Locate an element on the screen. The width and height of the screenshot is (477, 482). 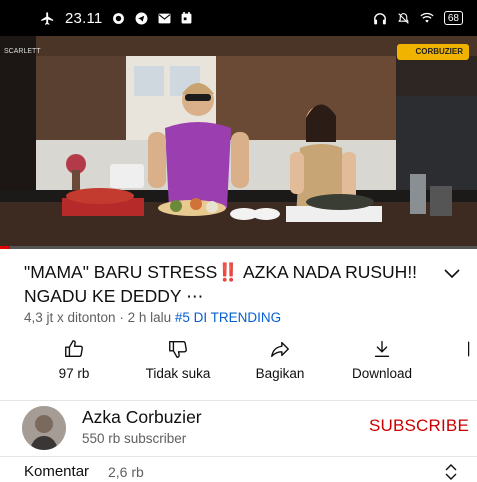
view-count: 4,3 jt x ditonton is located at coordinates (70, 317).